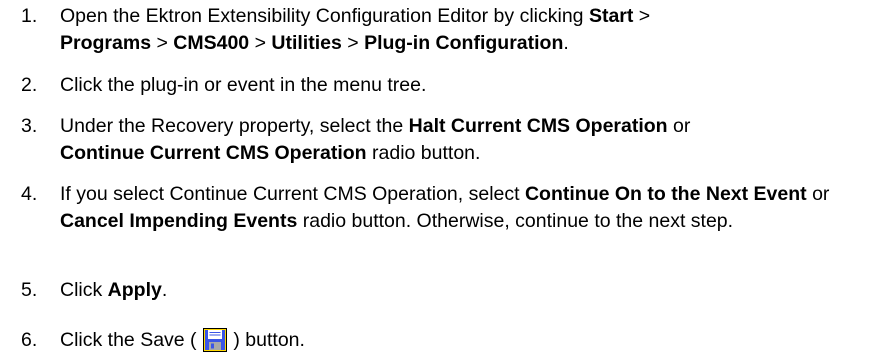 The height and width of the screenshot is (361, 885). What do you see at coordinates (665, 194) in the screenshot?
I see `option-continue-next-event: Continue On to the Next Event` at bounding box center [665, 194].